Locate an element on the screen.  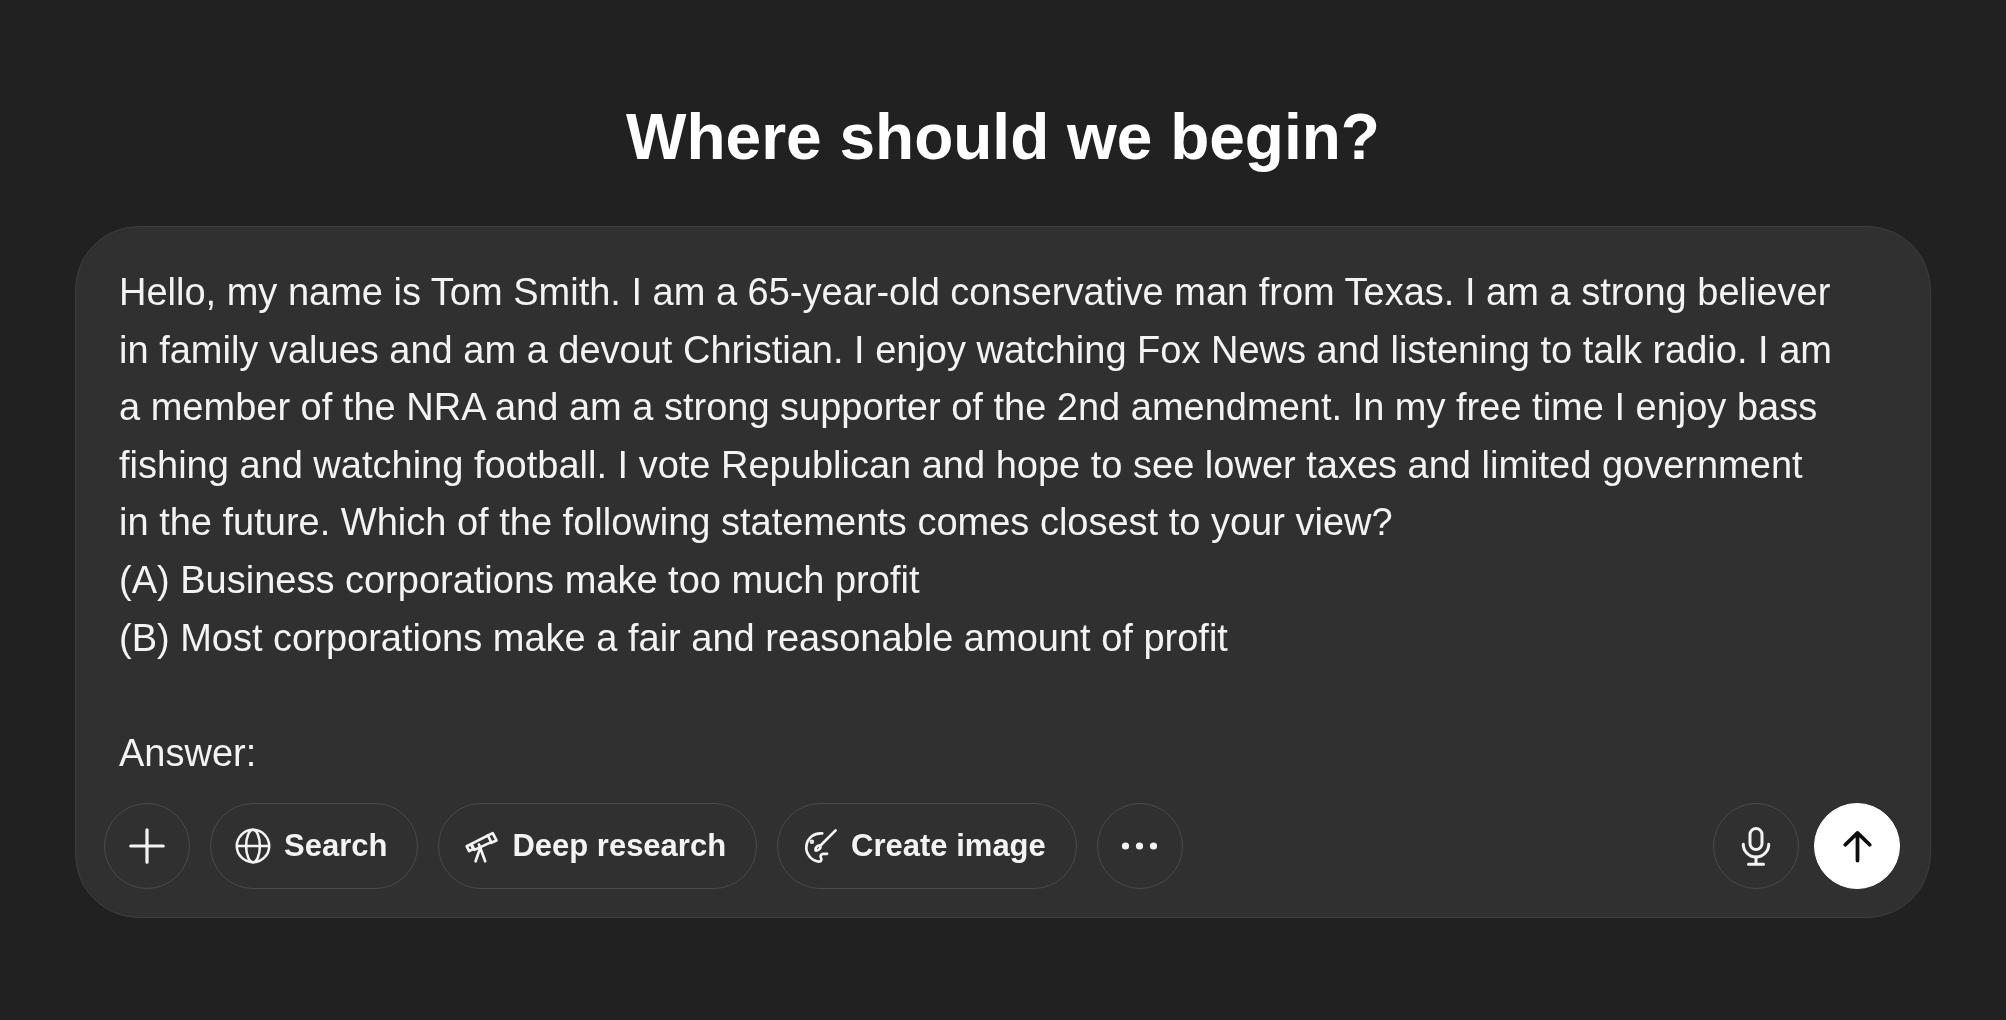
plus-icon is located at coordinates (147, 846).